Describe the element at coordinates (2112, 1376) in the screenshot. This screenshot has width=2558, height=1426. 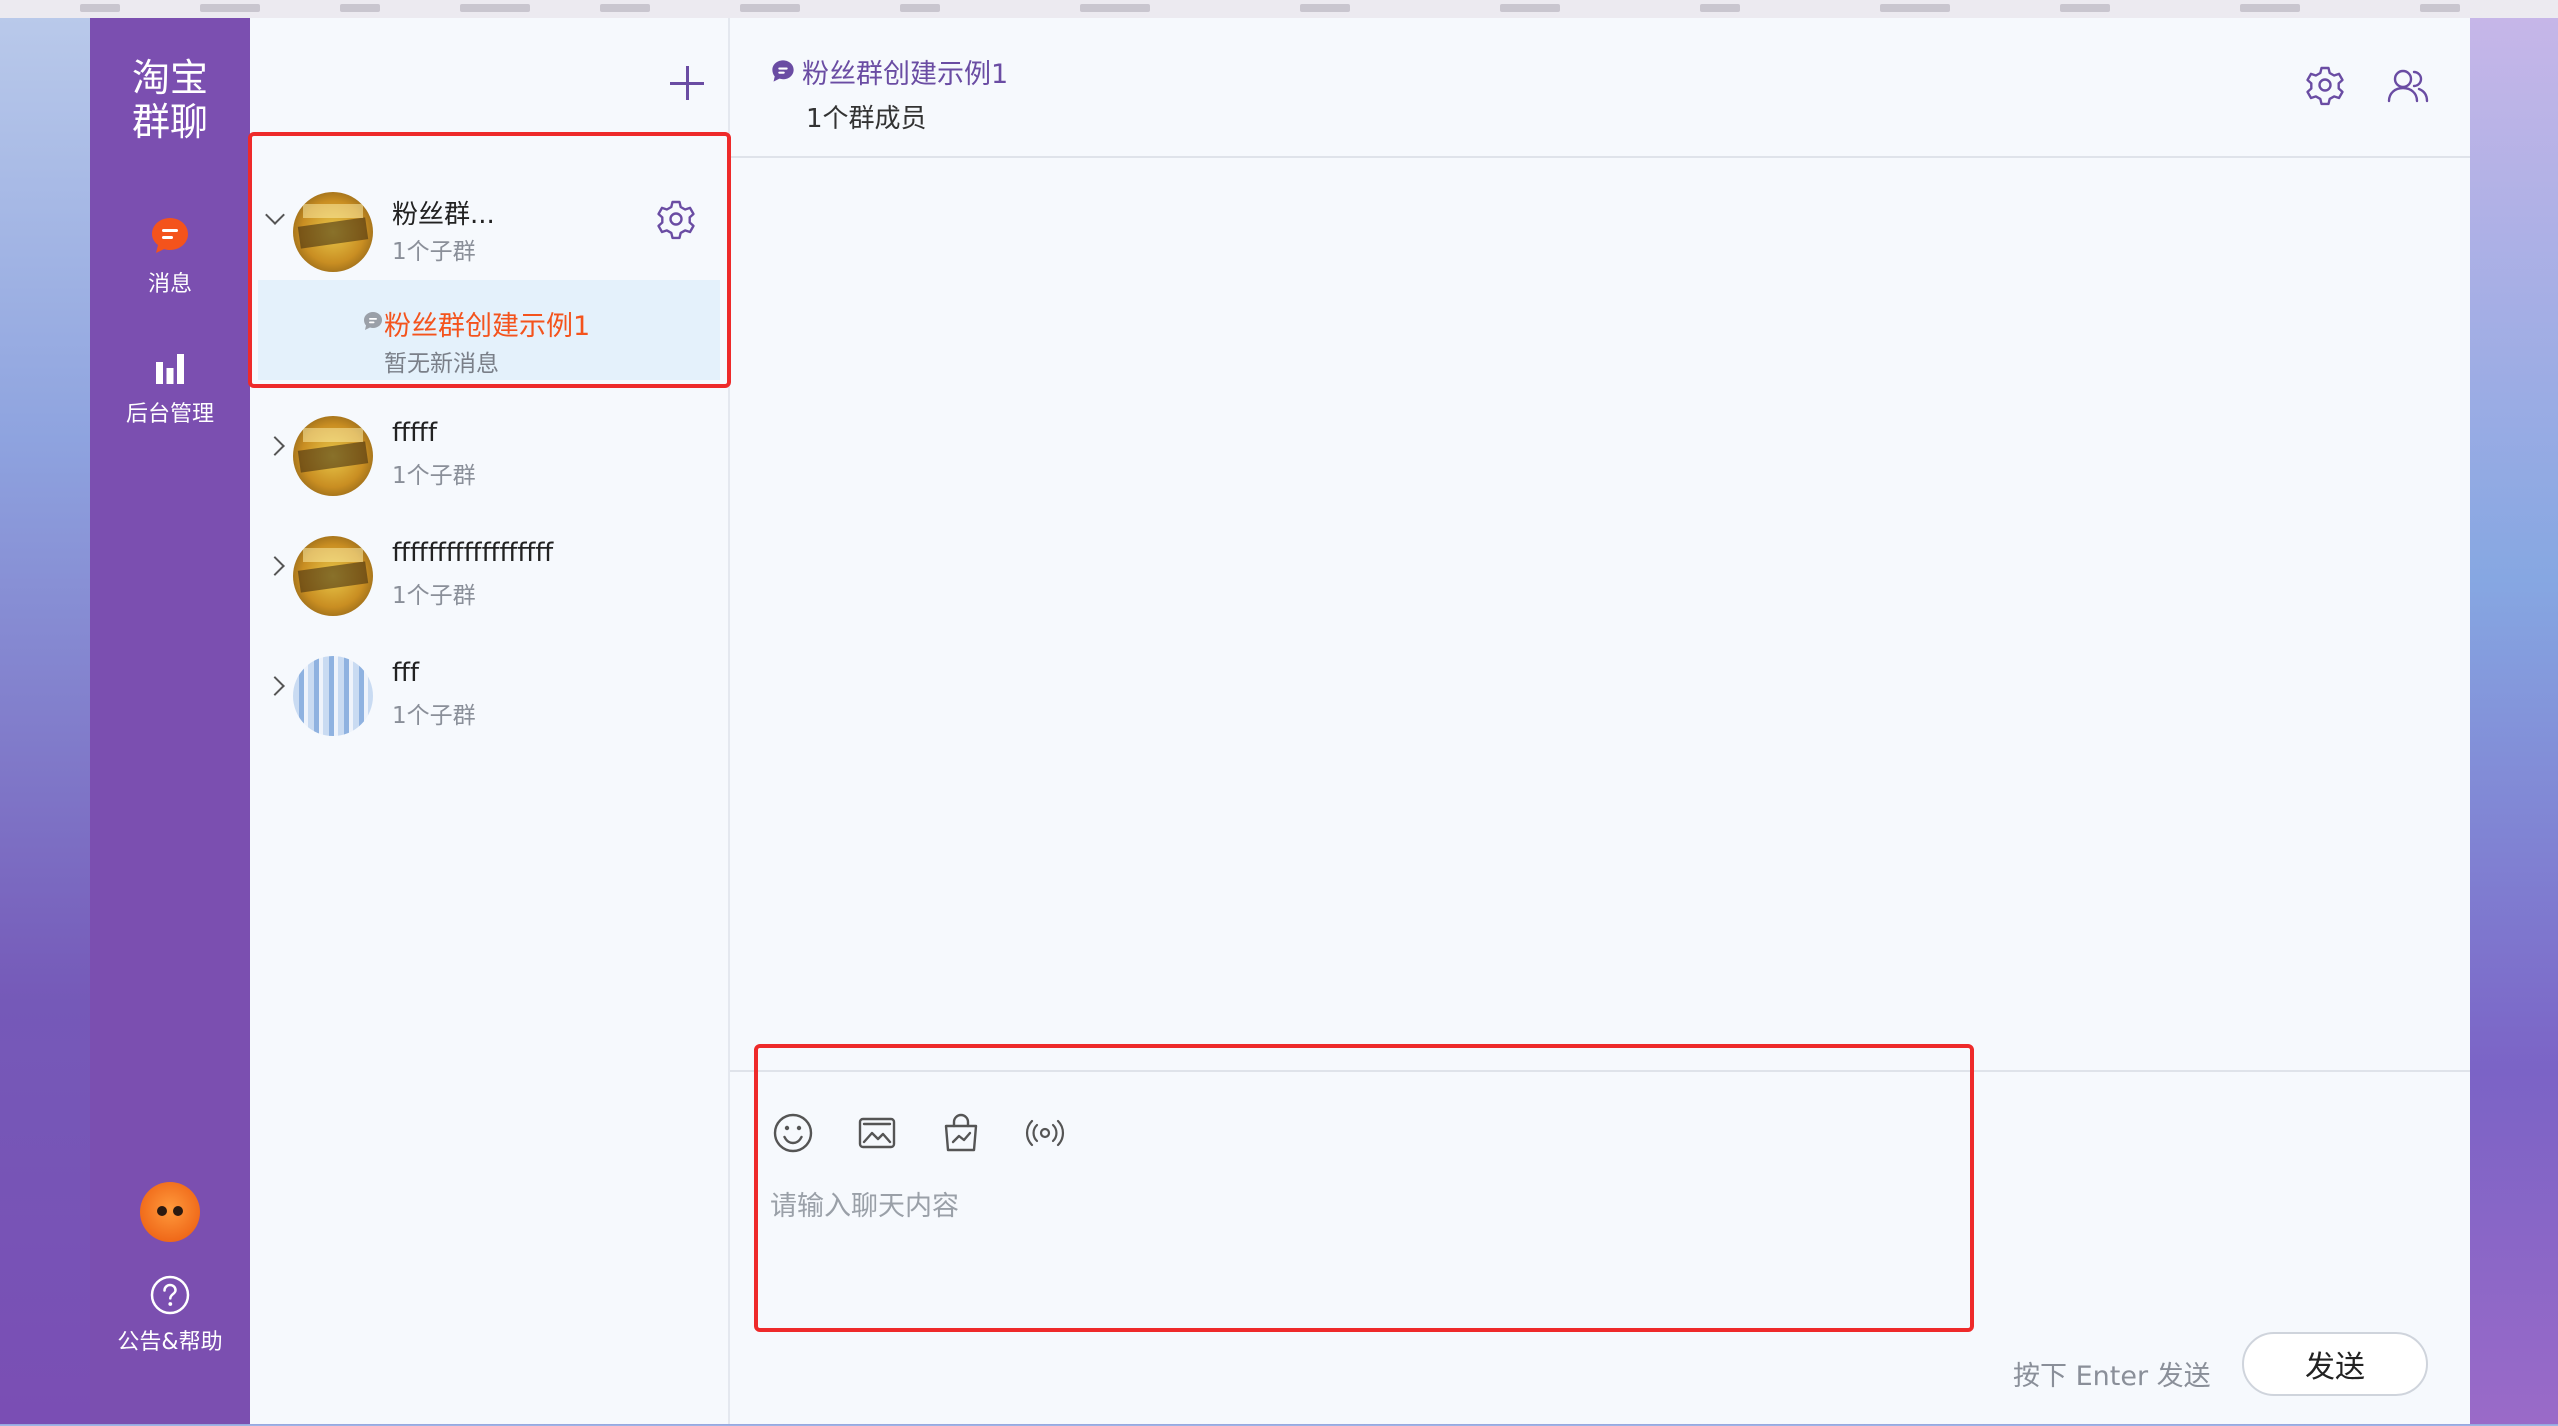
I see `send-hint: 按下 Enter 发送` at that location.